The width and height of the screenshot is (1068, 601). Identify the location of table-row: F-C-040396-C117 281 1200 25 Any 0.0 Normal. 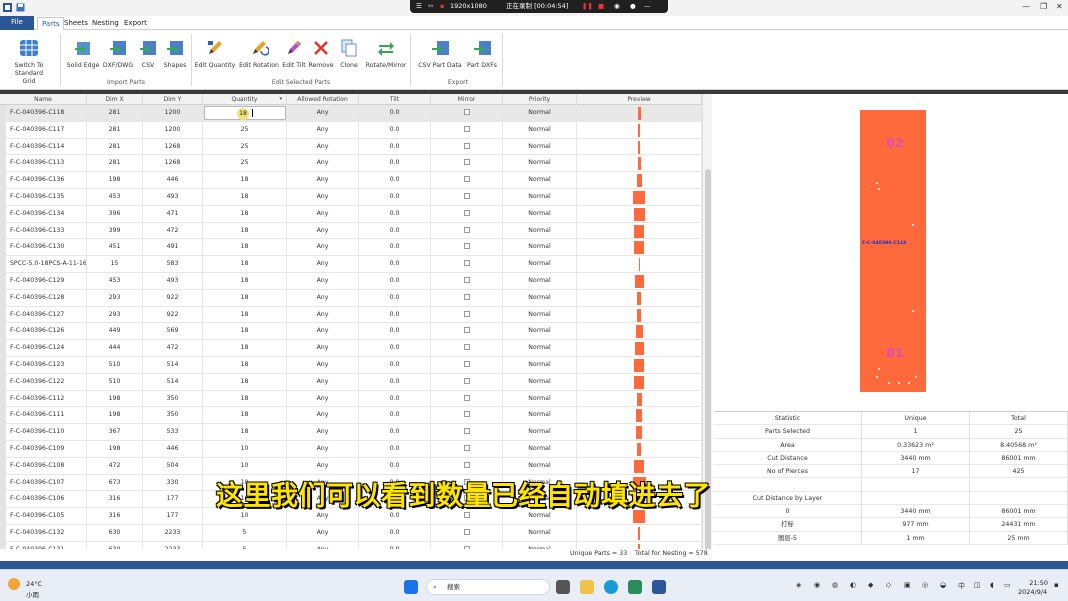
(351, 130).